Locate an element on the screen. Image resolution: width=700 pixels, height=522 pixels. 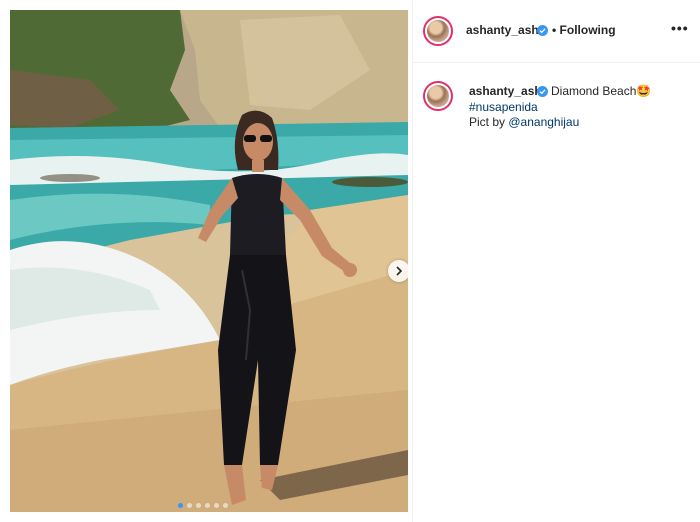
more-options-icon: ••• is located at coordinates (680, 28).